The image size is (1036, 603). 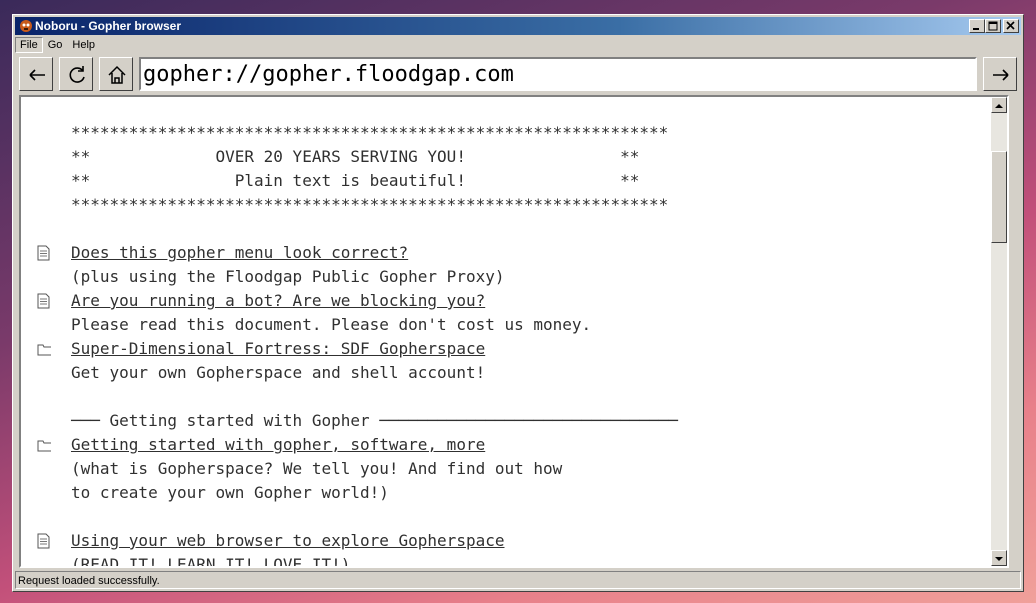 I want to click on scroll-up-button, so click(x=999, y=105).